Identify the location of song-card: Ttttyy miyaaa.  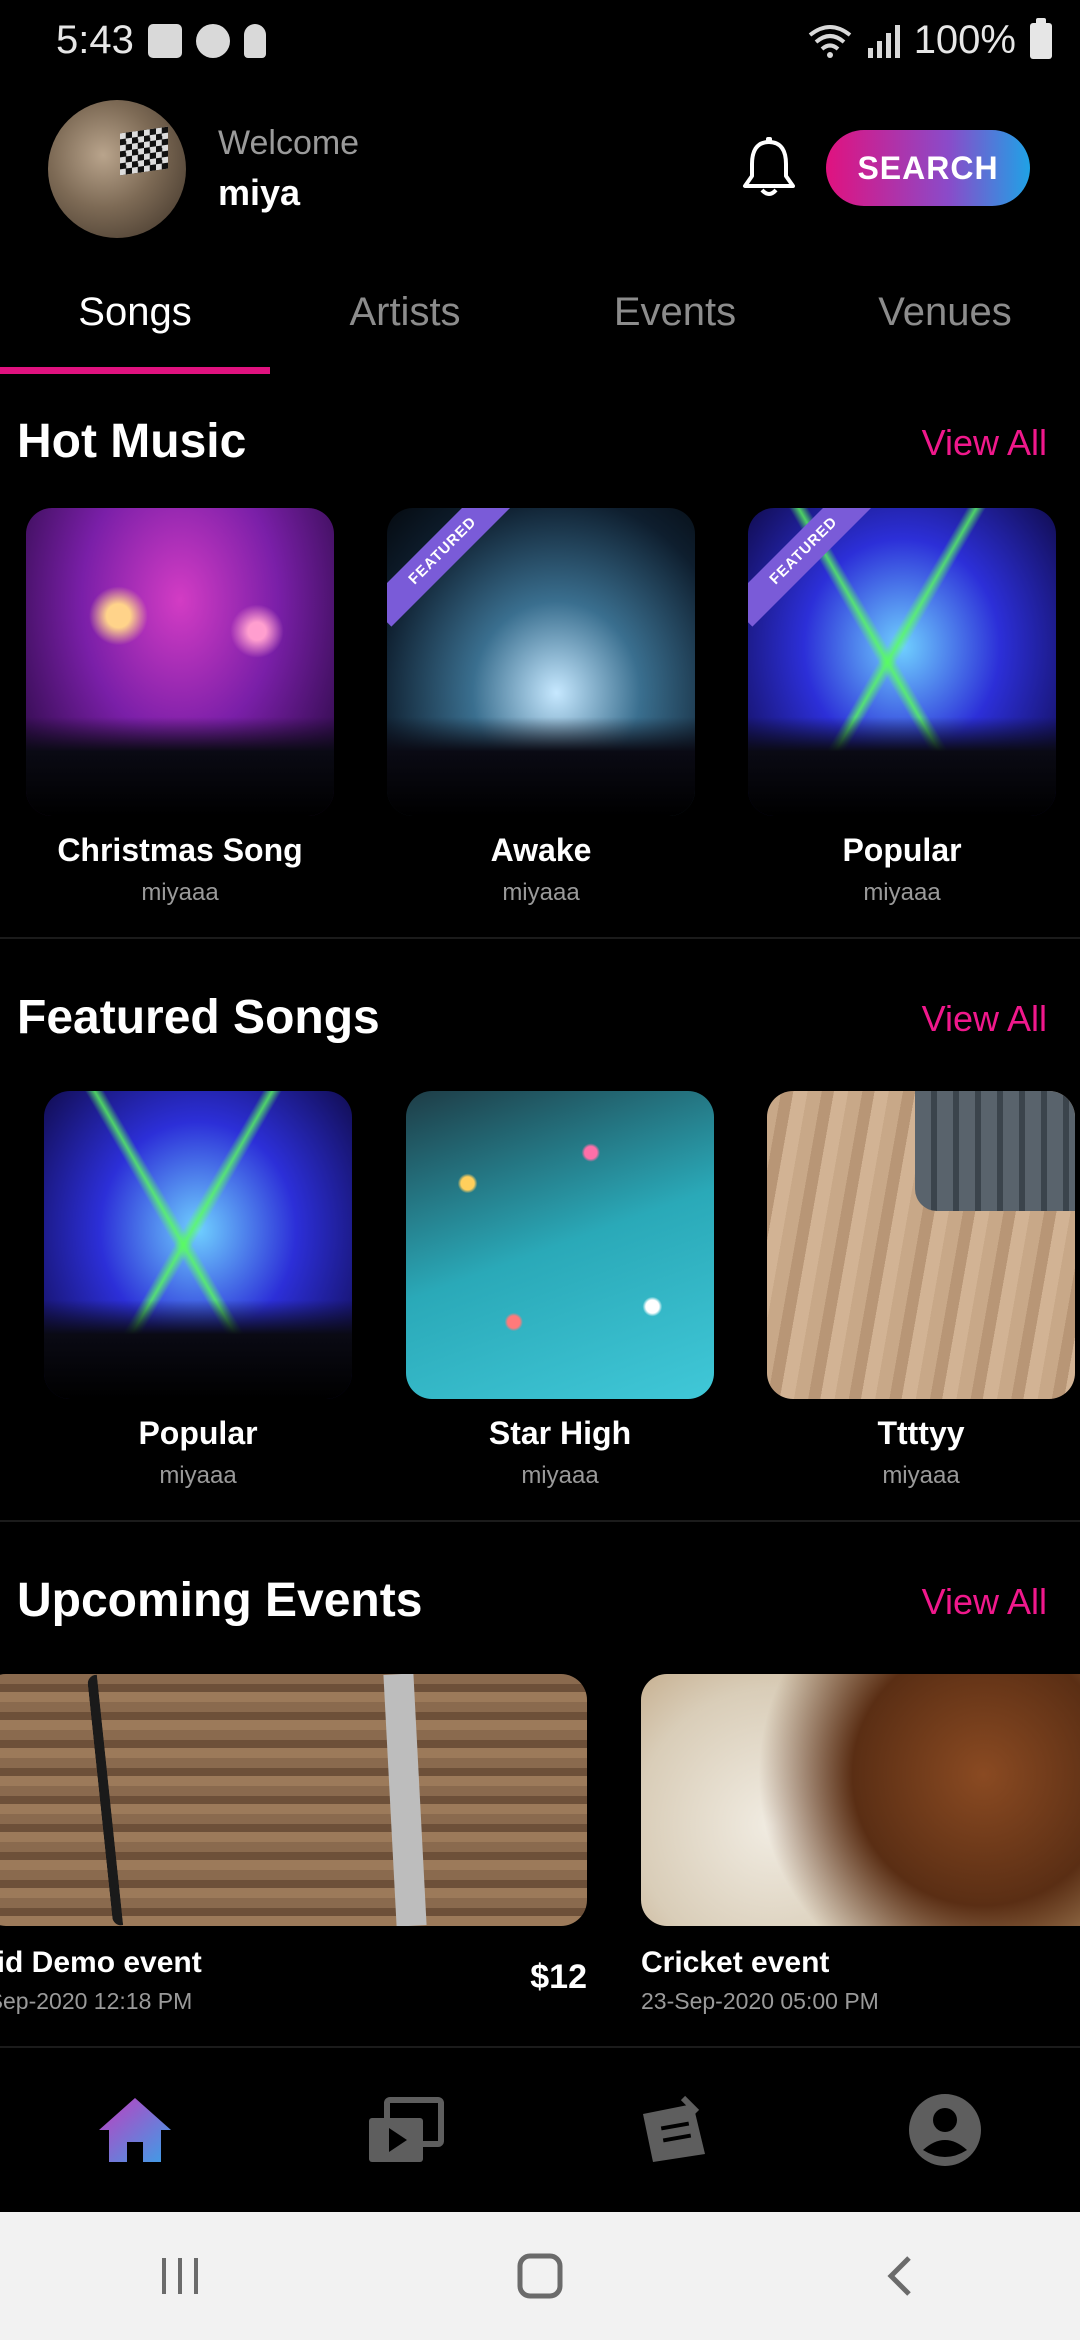
(921, 1290).